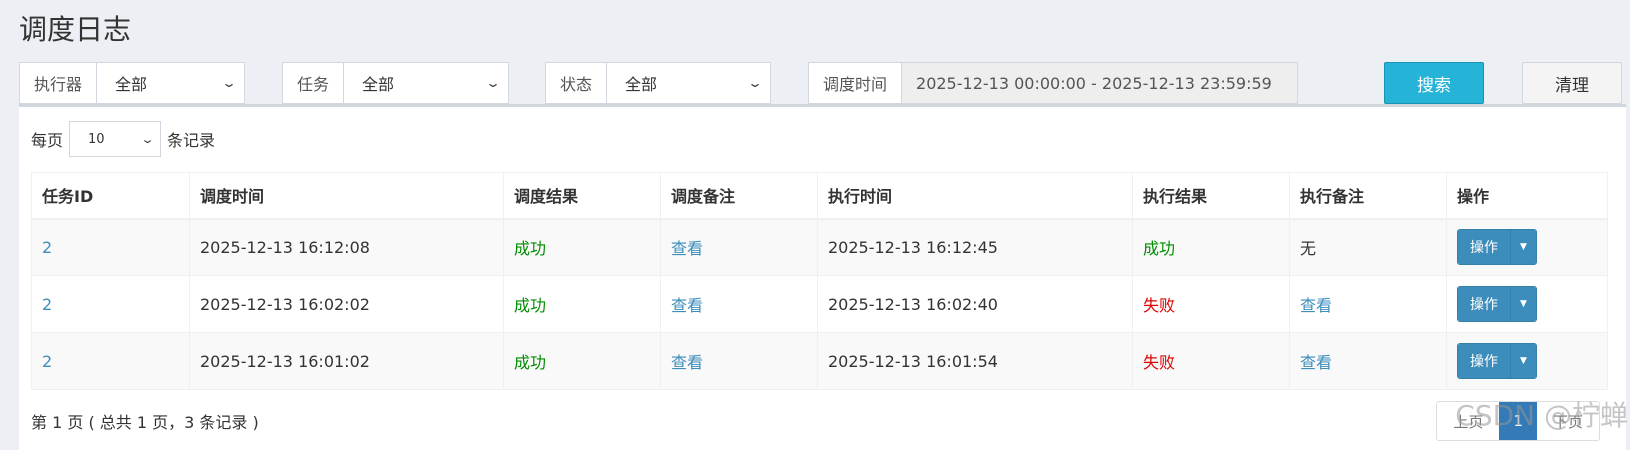  Describe the element at coordinates (688, 83) in the screenshot. I see `status-select: 全部 ⌄` at that location.